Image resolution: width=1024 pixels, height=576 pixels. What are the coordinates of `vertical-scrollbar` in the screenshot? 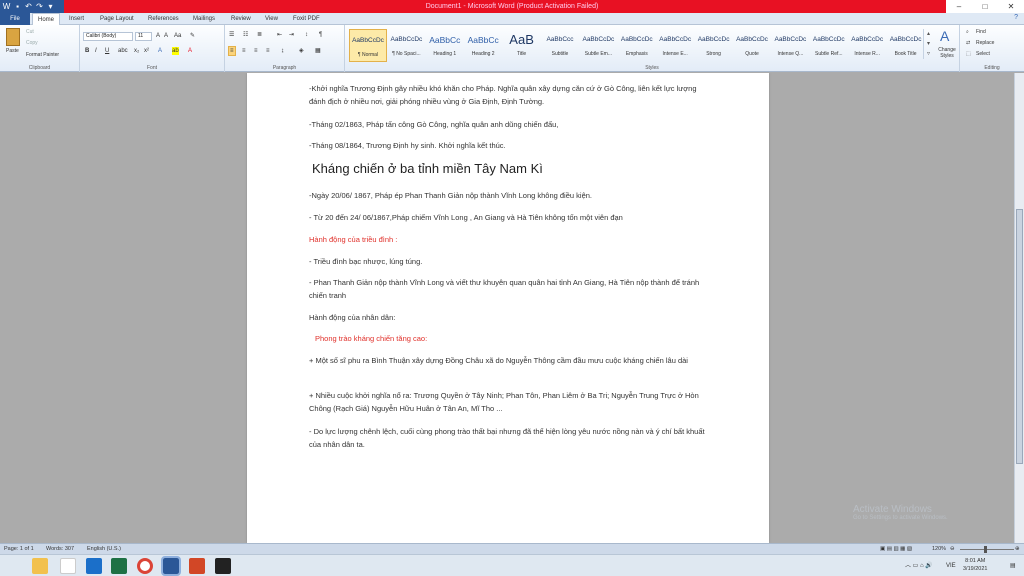 It's located at (1019, 308).